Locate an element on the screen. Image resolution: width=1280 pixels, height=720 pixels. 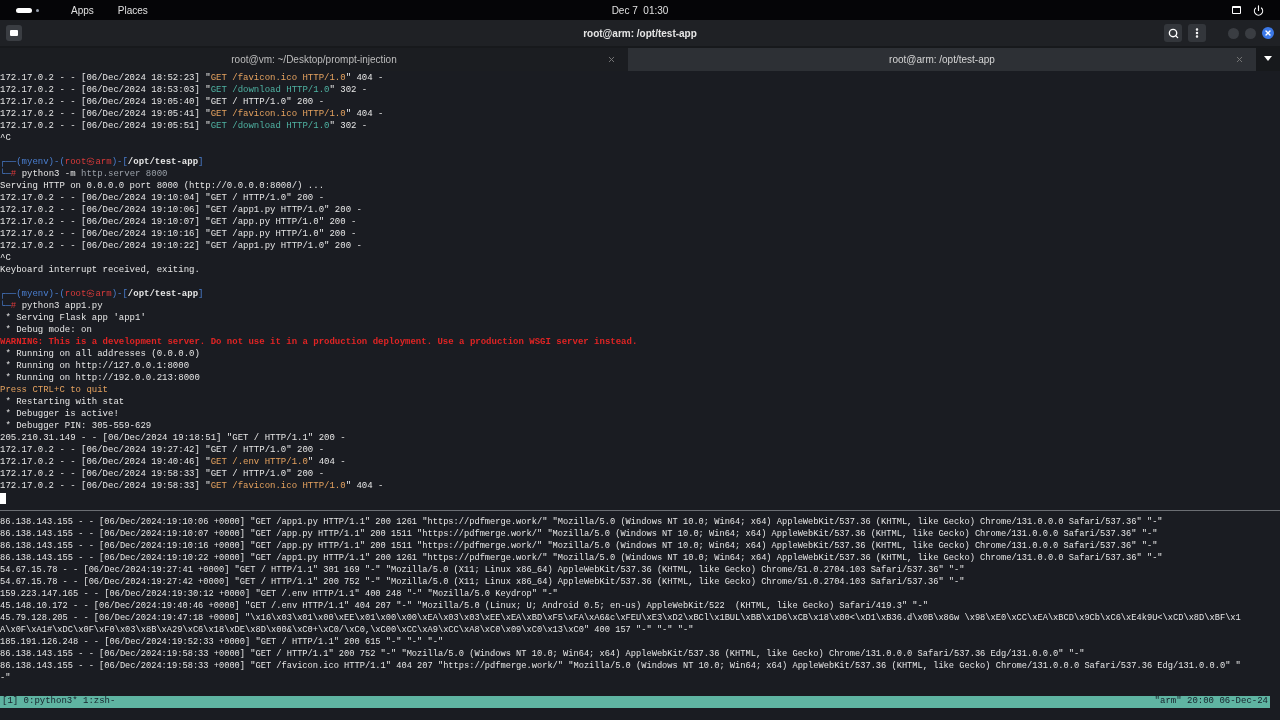
terminal-line: * Running on all addresses (0.0.0.0) is located at coordinates (102, 354).